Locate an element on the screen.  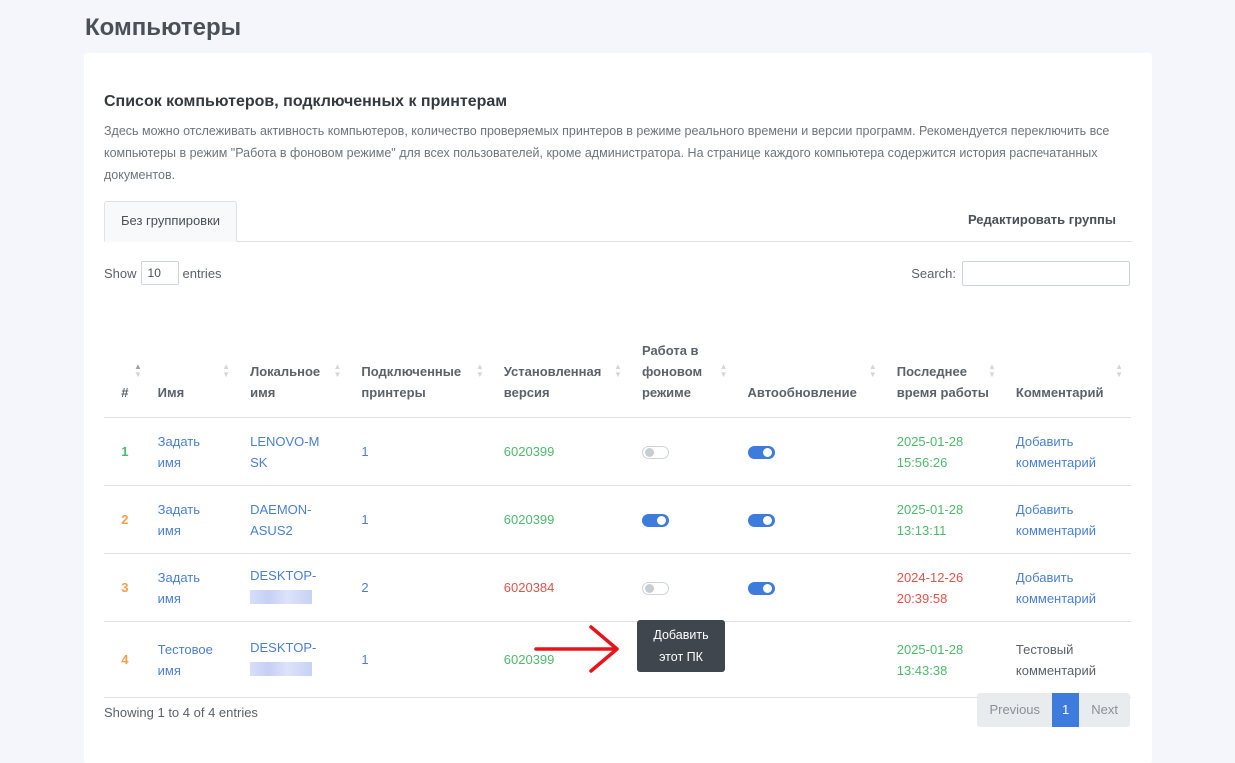
tab-no-grouping: Без группировки is located at coordinates (171, 221).